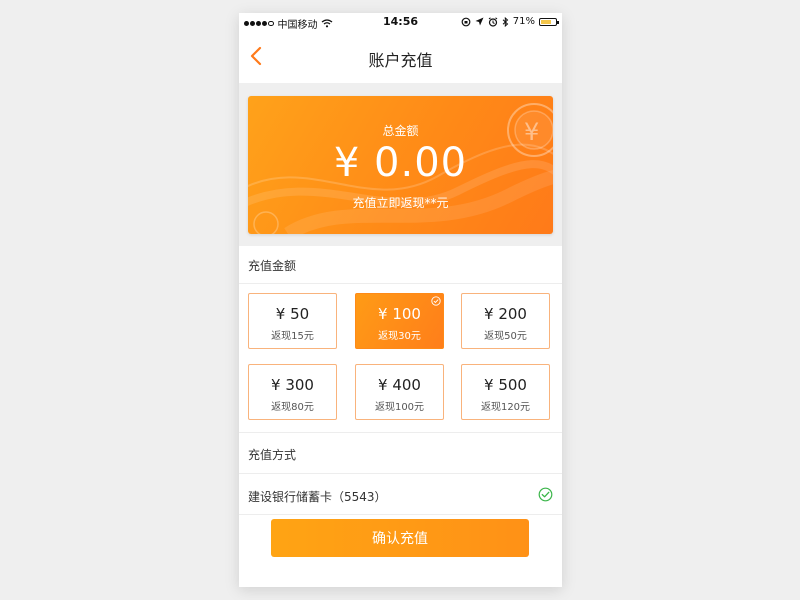 Image resolution: width=800 pixels, height=600 pixels. I want to click on amount-option: ¥ 400 返现100元, so click(399, 392).